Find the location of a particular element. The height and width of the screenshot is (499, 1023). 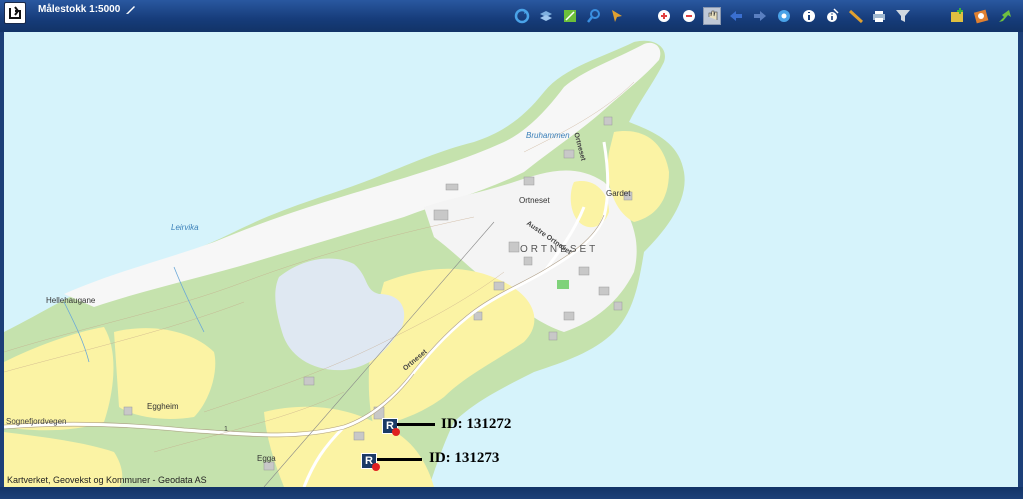

identify-icon is located at coordinates (832, 16).